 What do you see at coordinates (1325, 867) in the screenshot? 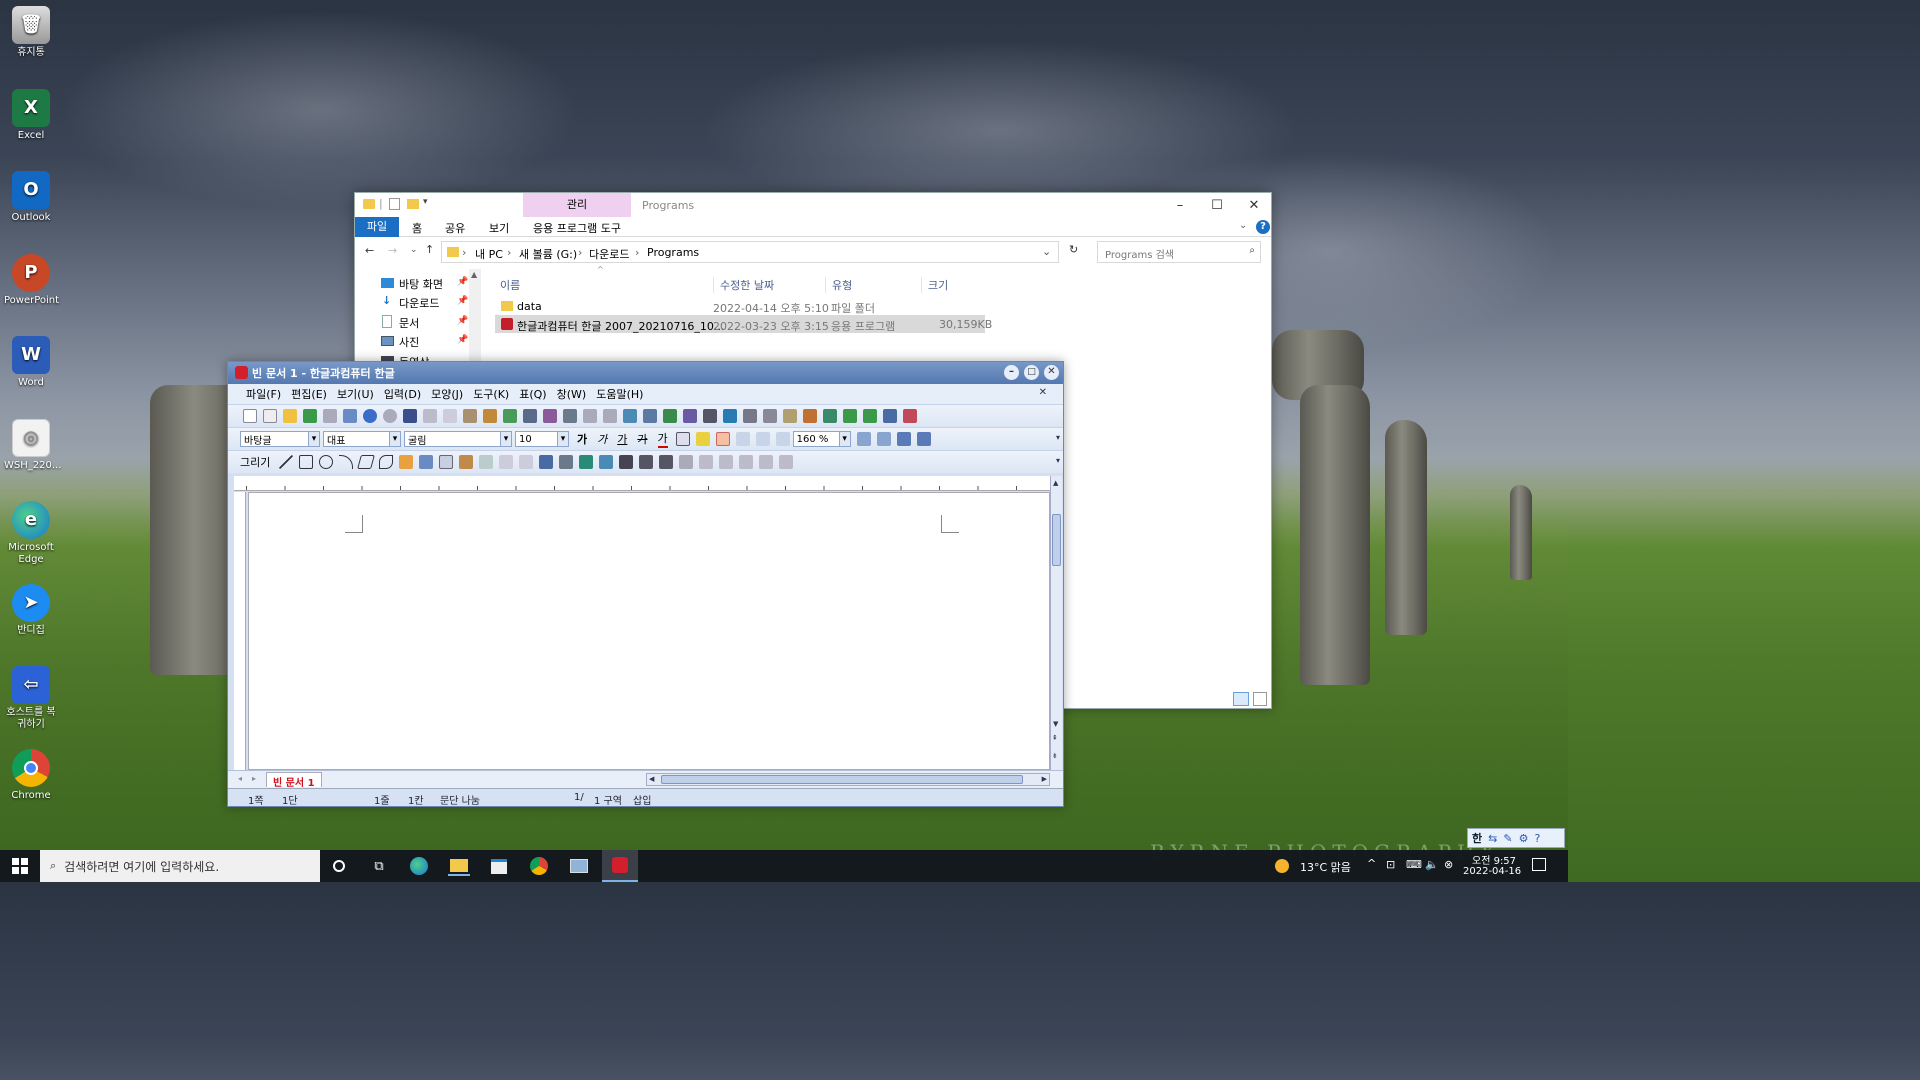
I see `weather-text: 13°C 맑음` at bounding box center [1325, 867].